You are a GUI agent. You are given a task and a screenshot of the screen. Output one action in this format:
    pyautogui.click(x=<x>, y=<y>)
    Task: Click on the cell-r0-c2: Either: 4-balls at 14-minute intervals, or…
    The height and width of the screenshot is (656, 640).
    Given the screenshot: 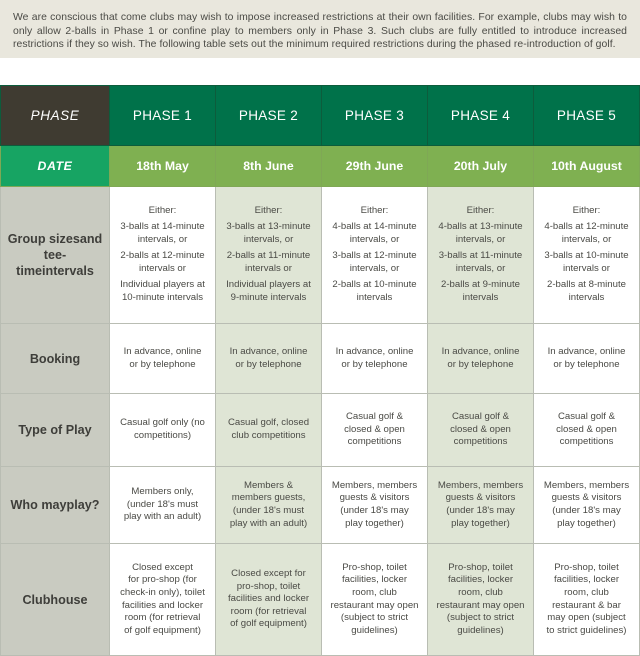 What is the action you would take?
    pyautogui.click(x=374, y=255)
    